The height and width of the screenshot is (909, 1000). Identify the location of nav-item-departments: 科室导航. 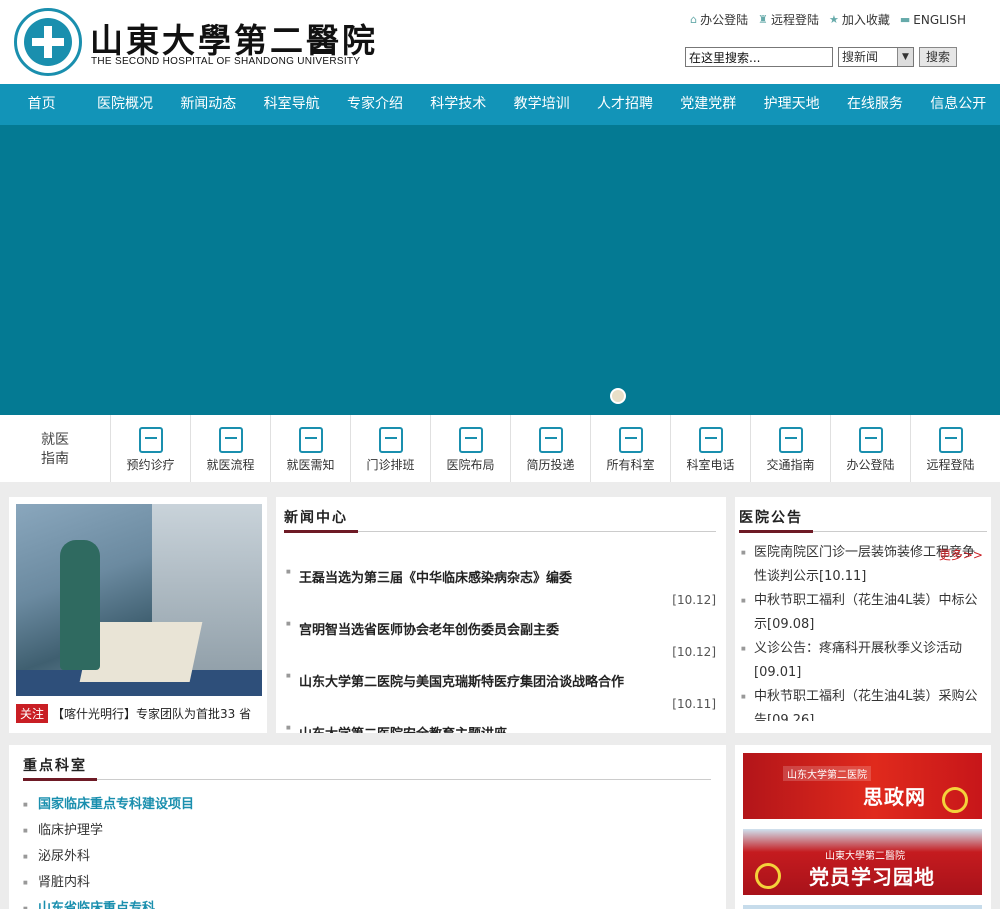
(291, 104).